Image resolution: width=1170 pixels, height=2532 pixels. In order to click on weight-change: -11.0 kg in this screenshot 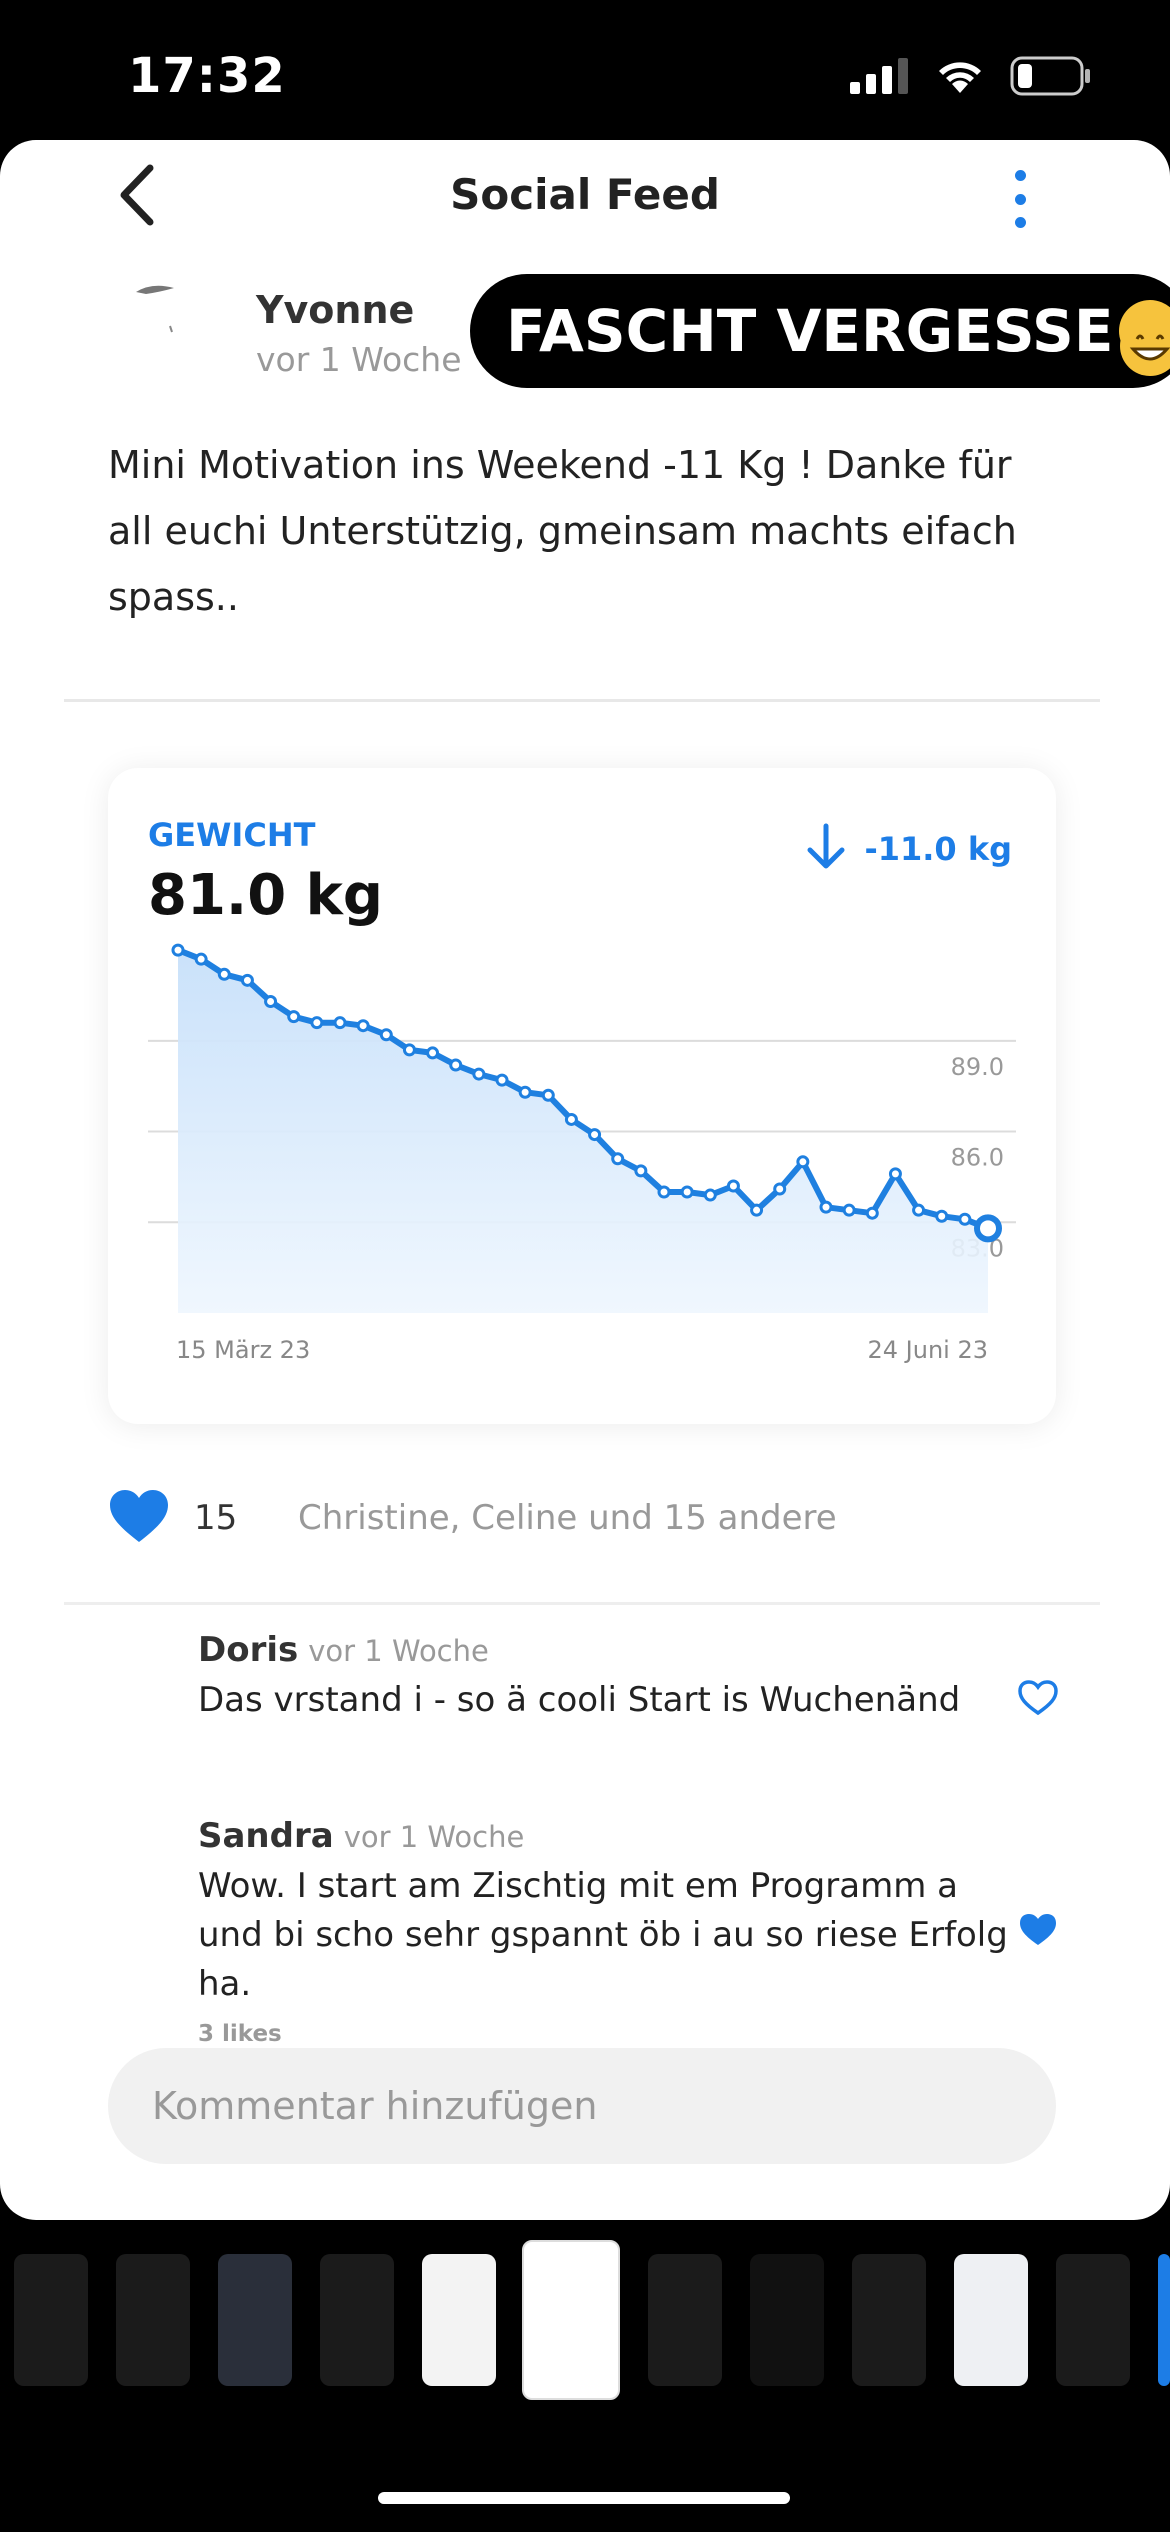, I will do `click(938, 849)`.